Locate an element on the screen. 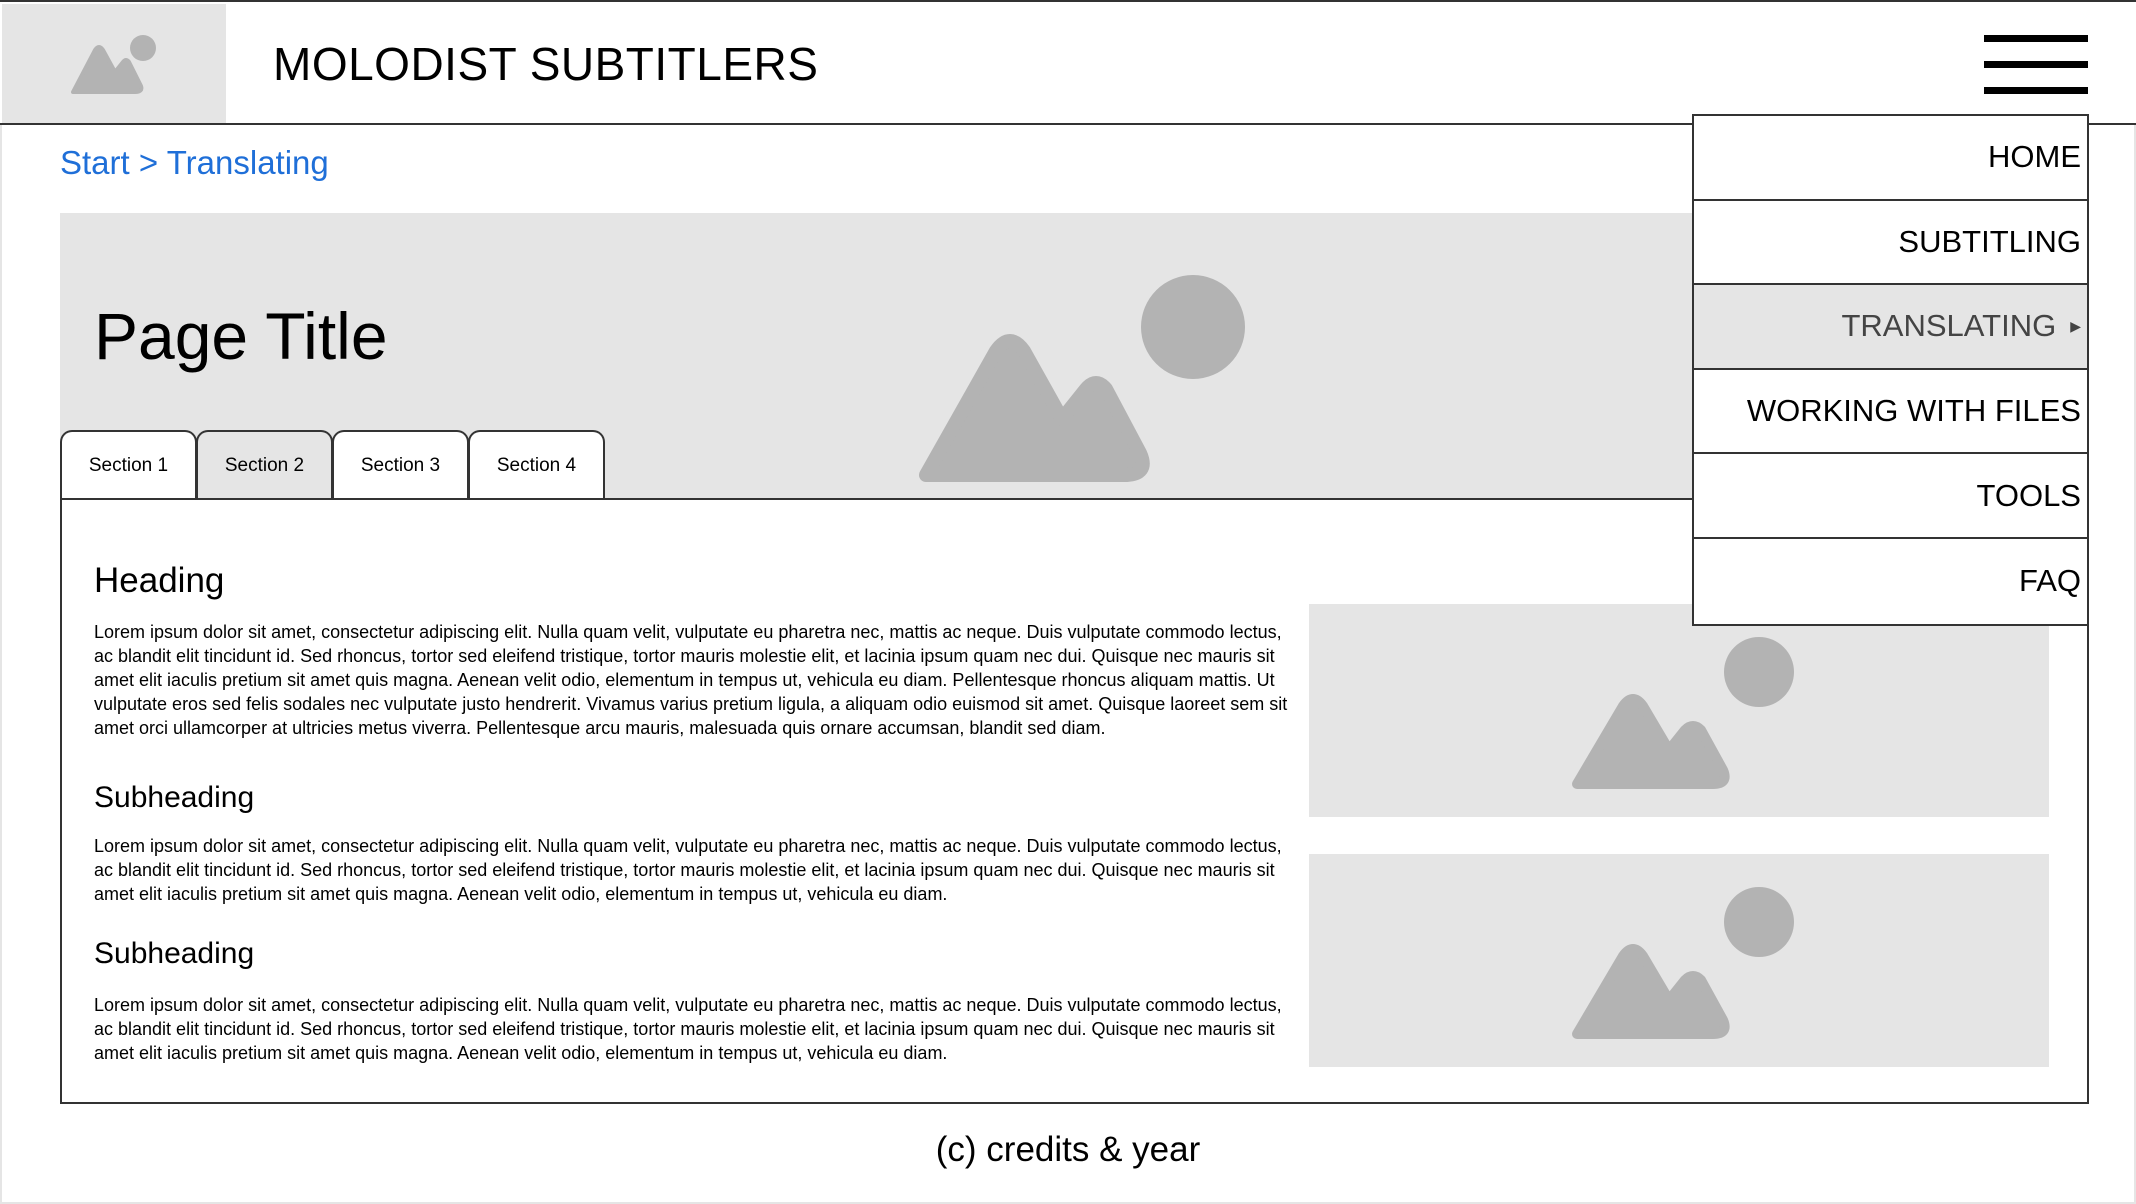 This screenshot has height=1204, width=2136. breadcrumb-start: Start is located at coordinates (95, 162).